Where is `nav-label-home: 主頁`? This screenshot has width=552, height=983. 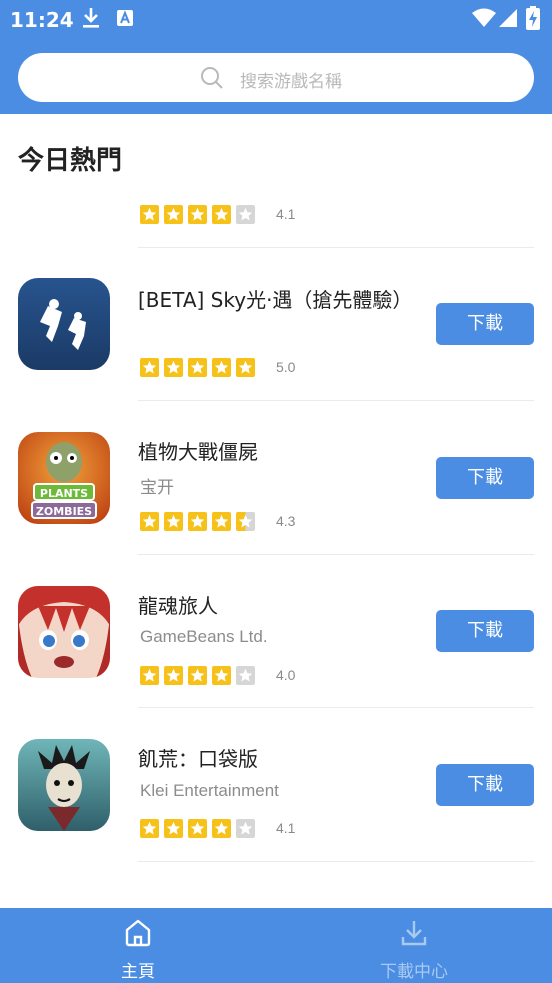 nav-label-home: 主頁 is located at coordinates (138, 972).